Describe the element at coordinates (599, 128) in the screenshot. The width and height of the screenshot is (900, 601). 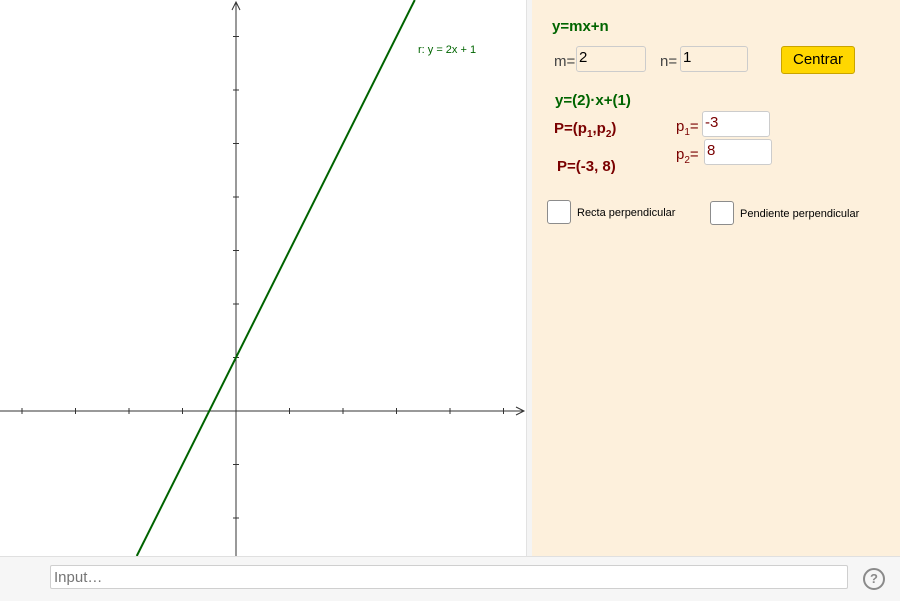
I see `point-def-mid: ,p` at that location.